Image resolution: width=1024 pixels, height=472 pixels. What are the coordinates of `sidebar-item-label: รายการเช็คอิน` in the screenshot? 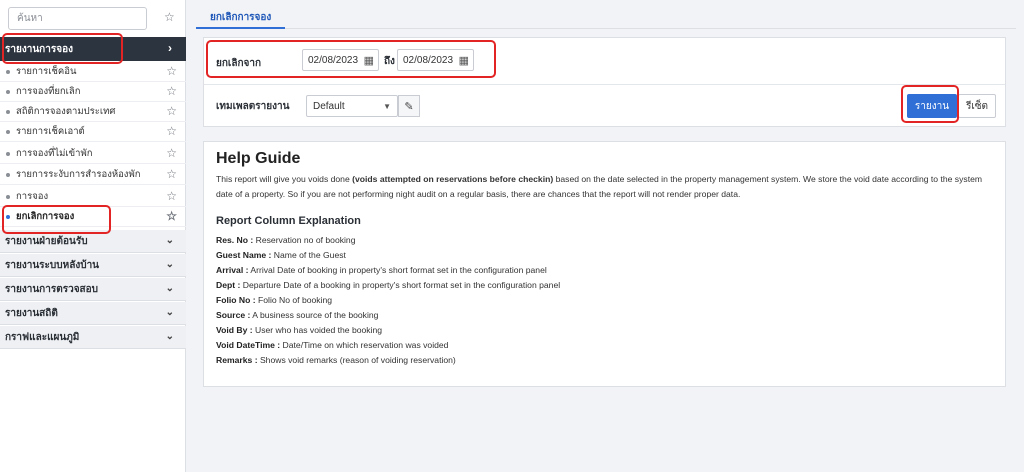 It's located at (46, 71).